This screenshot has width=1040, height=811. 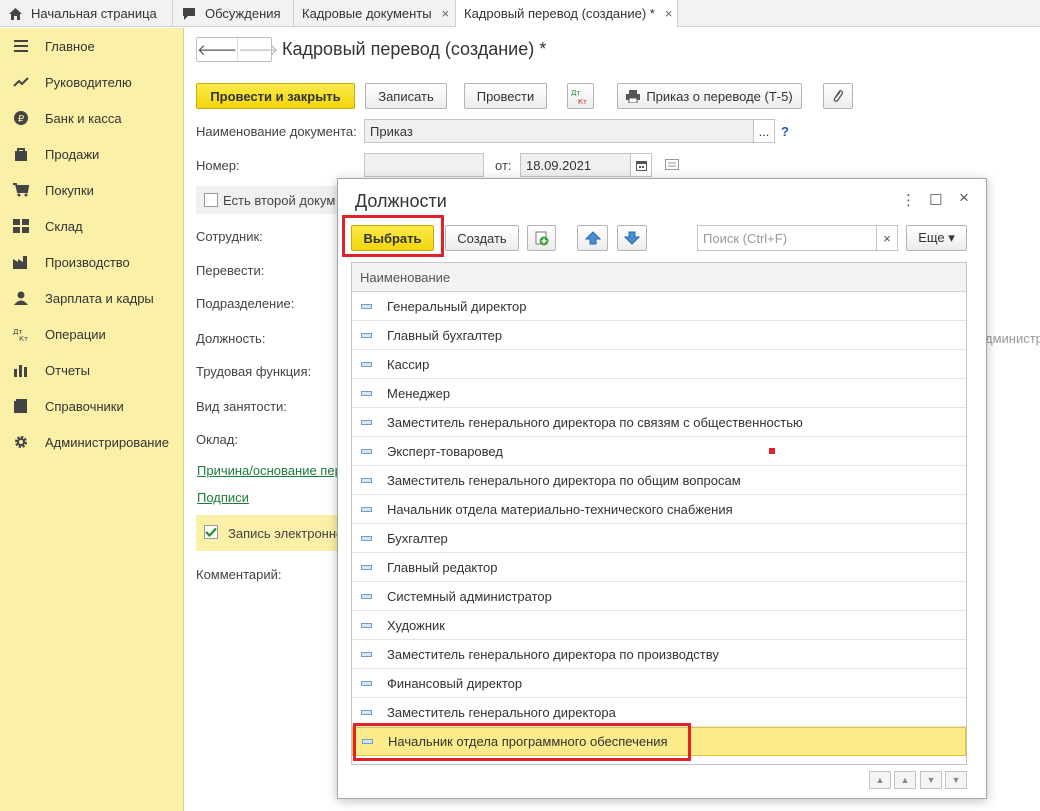 What do you see at coordinates (659, 567) in the screenshot?
I see `table-row: Главный редактор` at bounding box center [659, 567].